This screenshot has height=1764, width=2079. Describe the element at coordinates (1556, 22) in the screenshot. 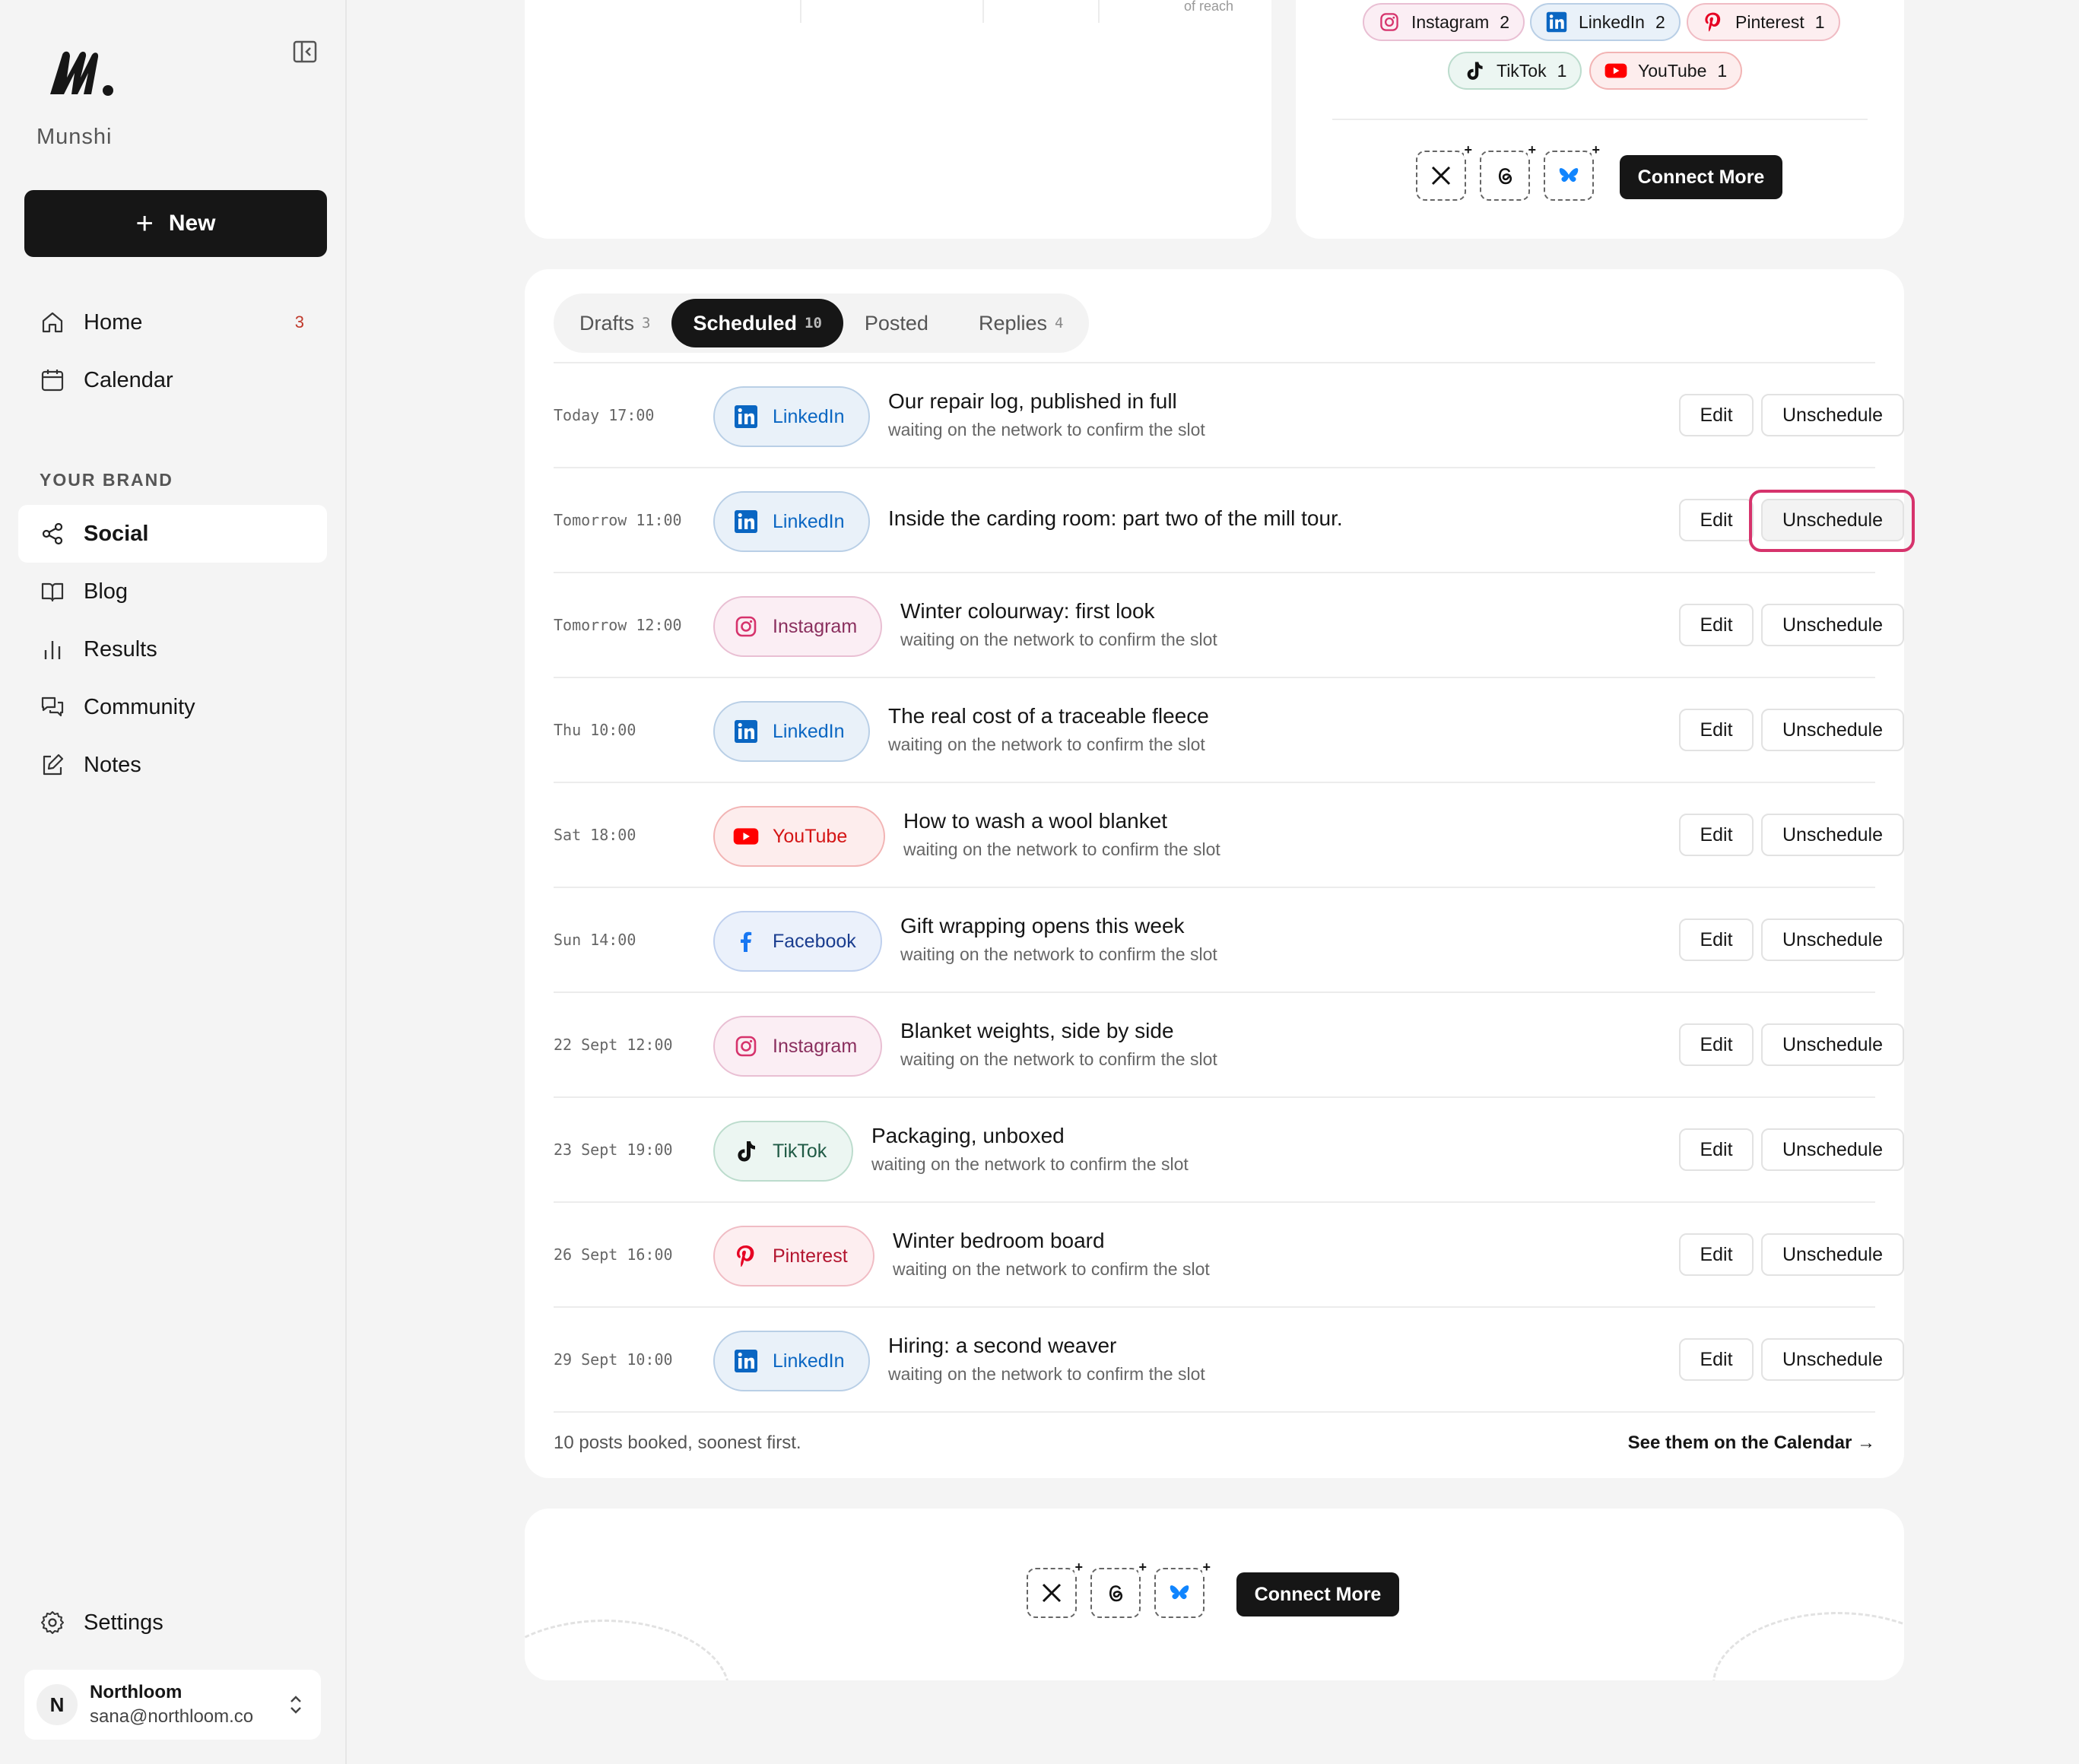

I see `linkedin-icon` at that location.